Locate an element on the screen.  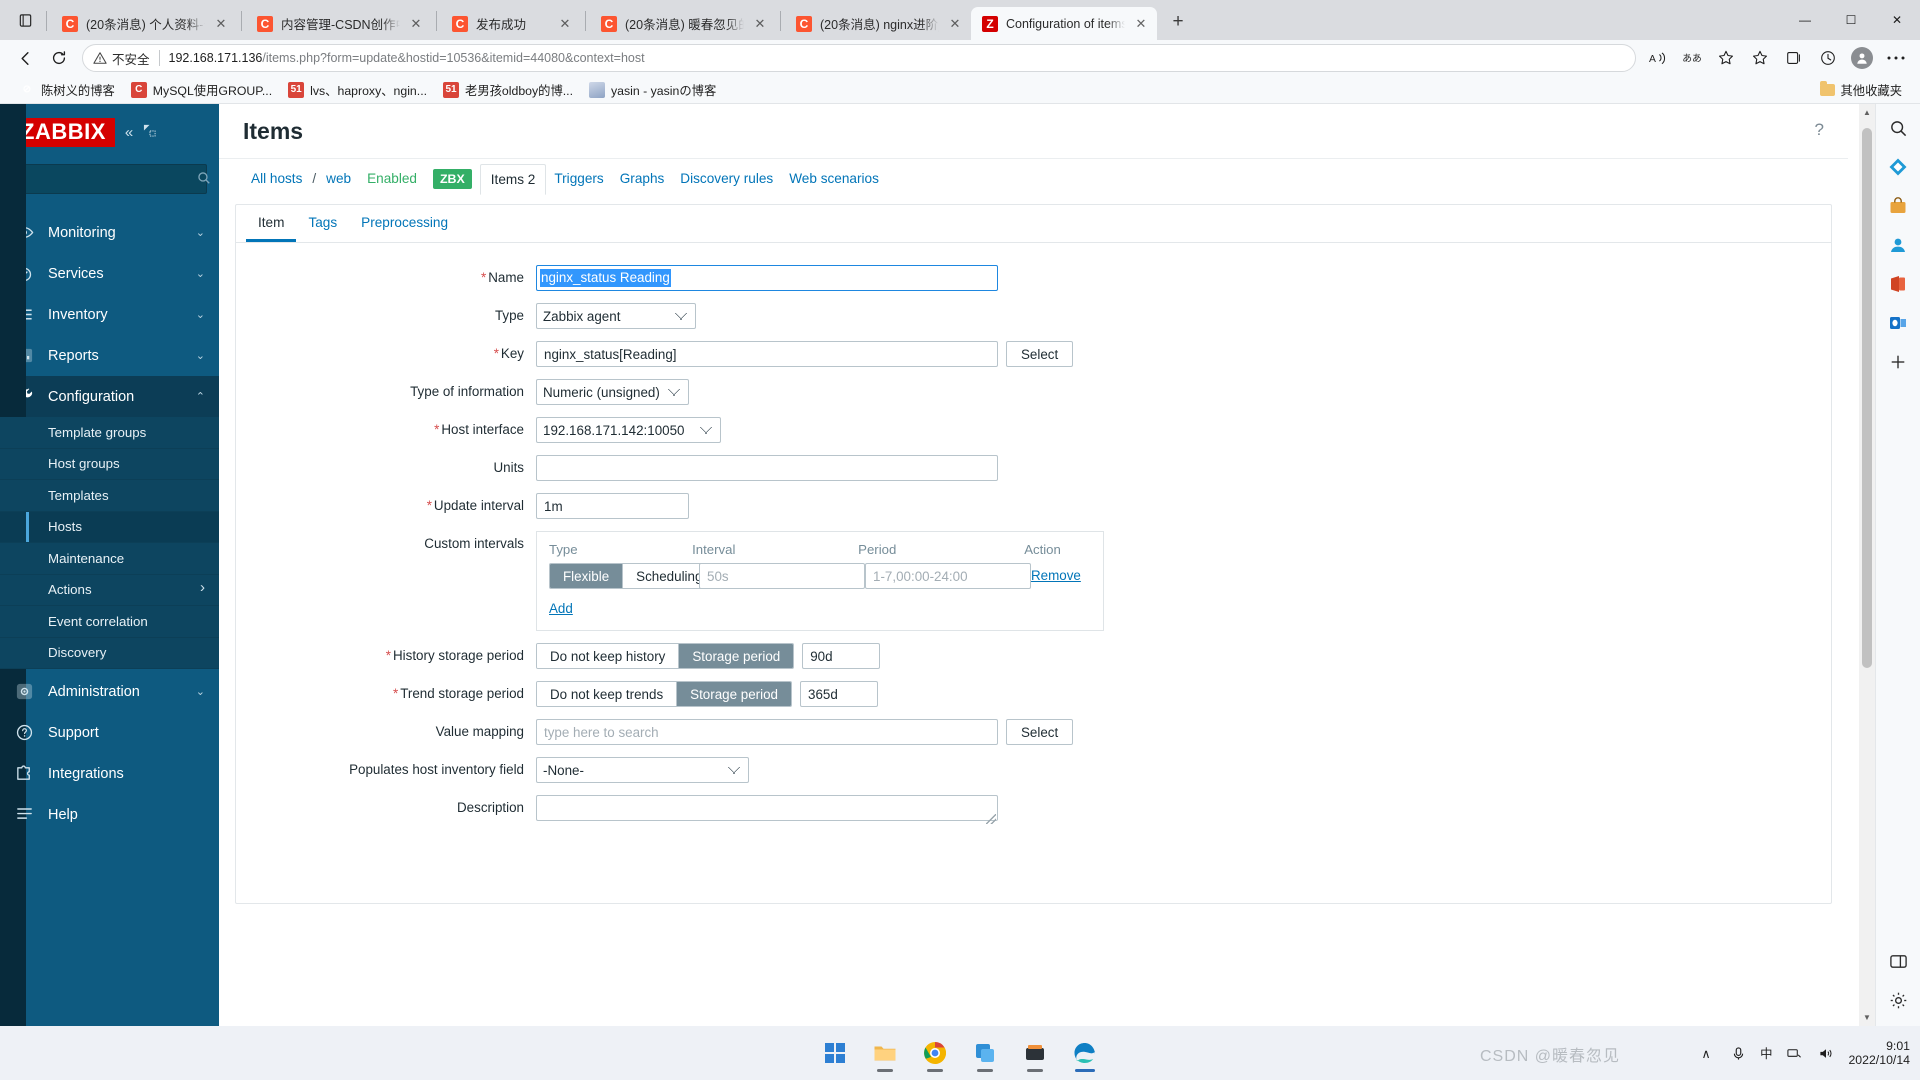
sidebar-item-hosts: Hosts is located at coordinates (109, 527).